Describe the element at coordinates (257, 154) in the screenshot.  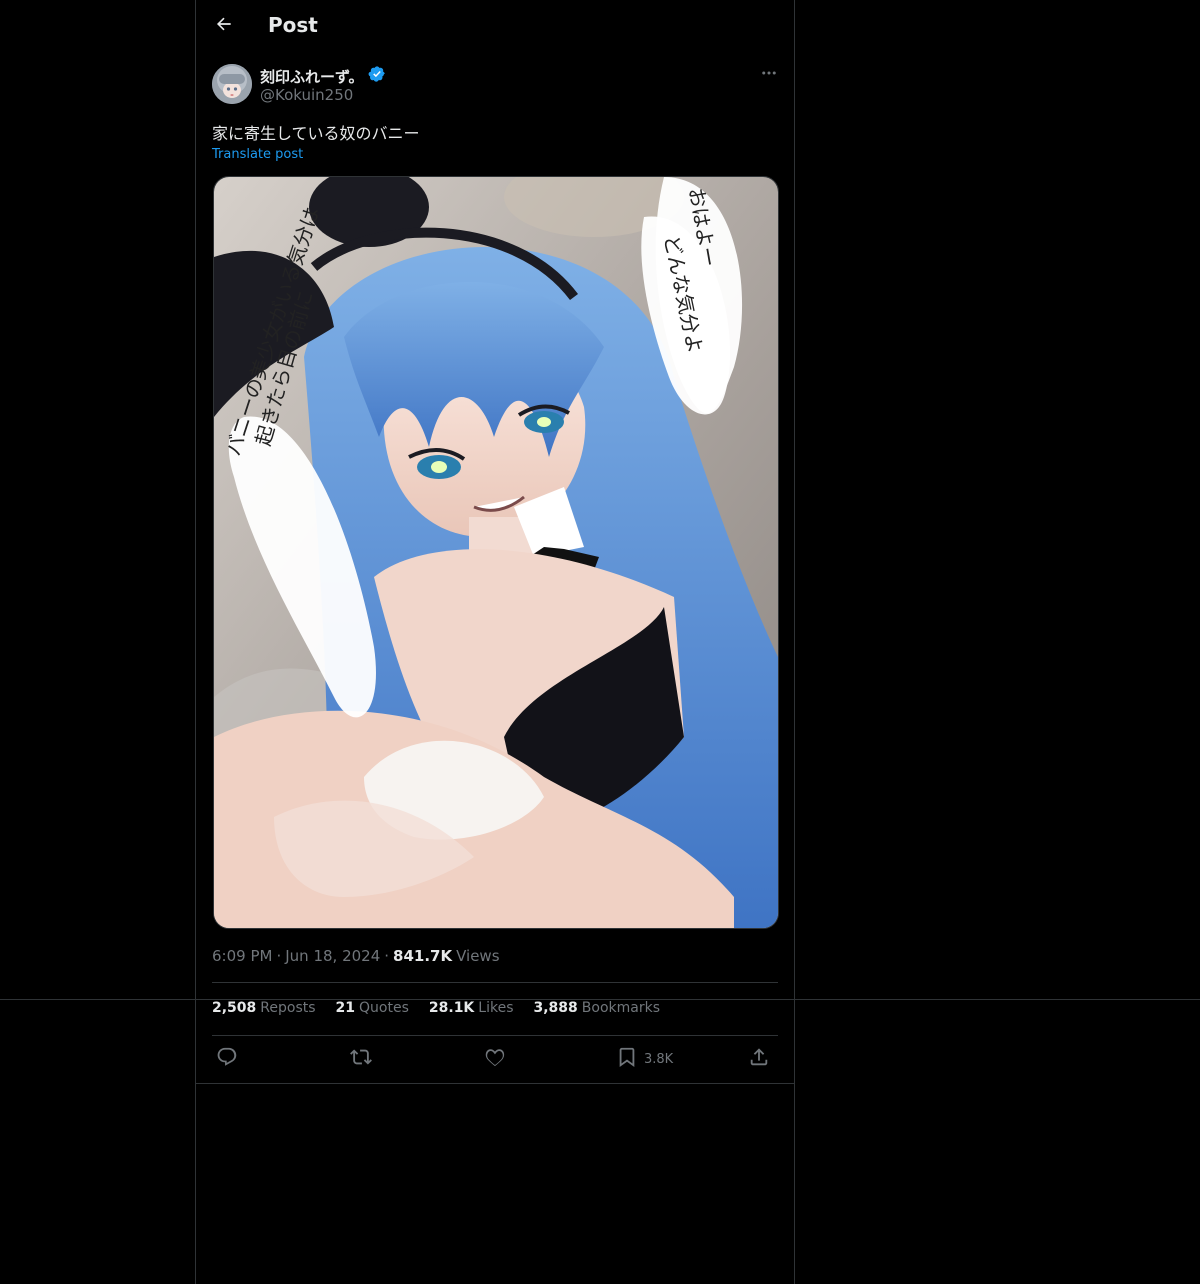
I see `translate-post-link: Translate post` at that location.